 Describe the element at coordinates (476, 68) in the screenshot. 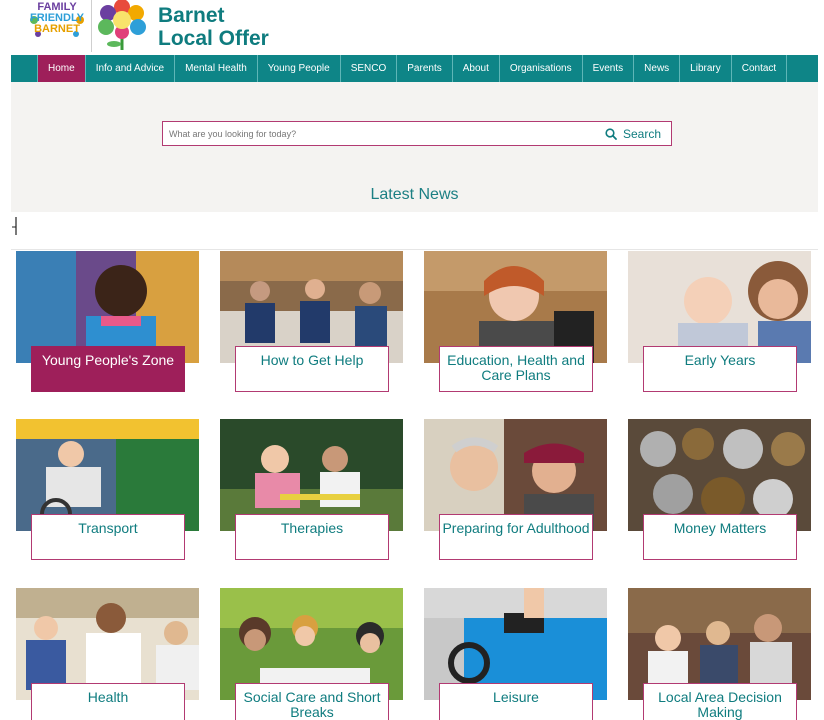

I see `nav-item-about: About` at that location.